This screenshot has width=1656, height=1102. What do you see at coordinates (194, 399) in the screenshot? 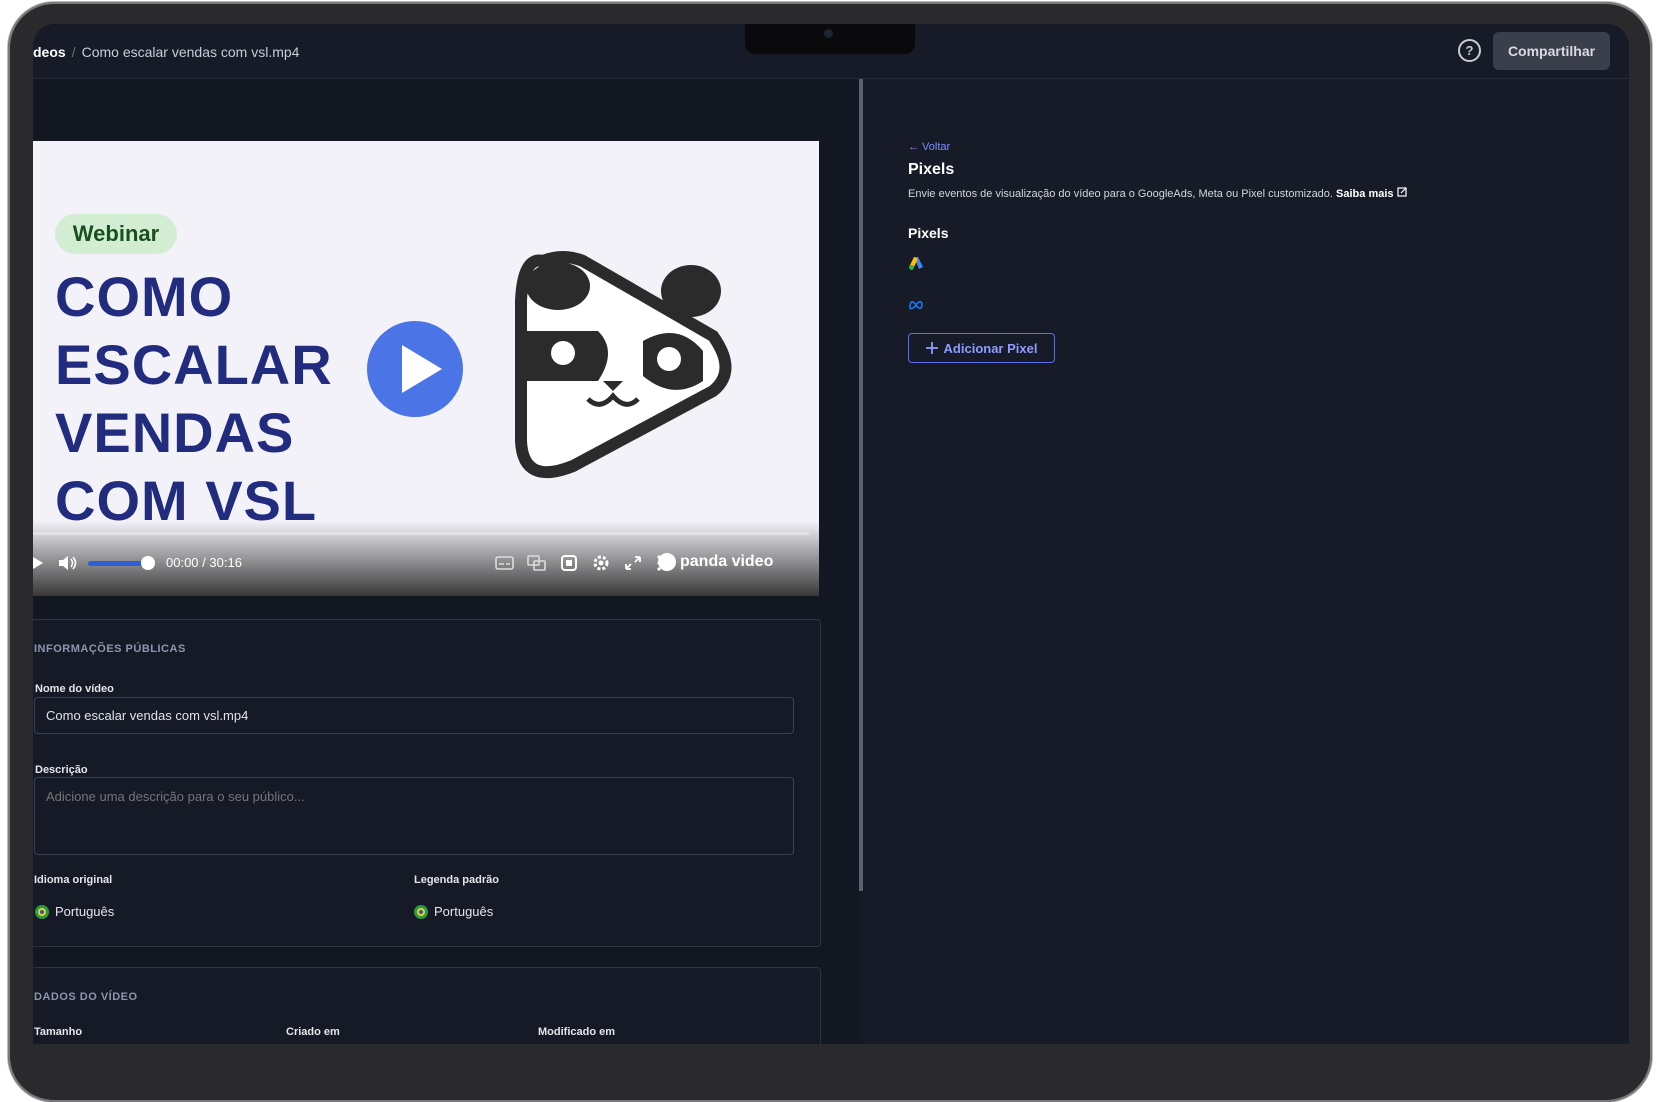
I see `video-thumbnail-title: COMO ESCALAR VENDAS COM VSL` at bounding box center [194, 399].